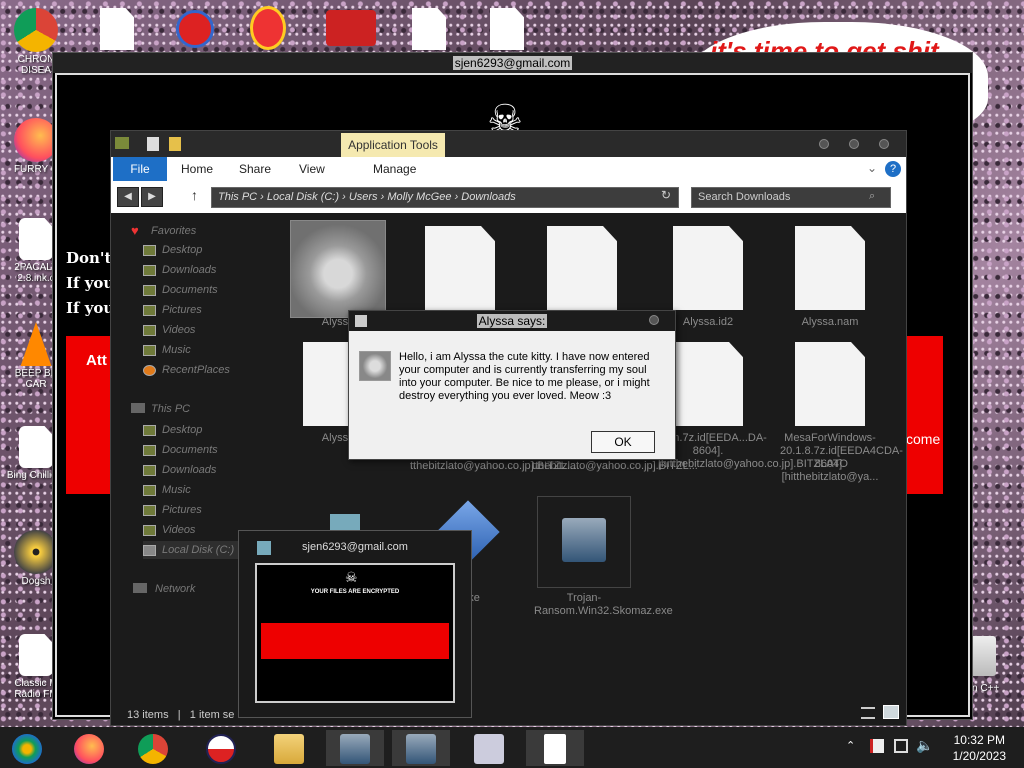 Image resolution: width=1024 pixels, height=768 pixels. Describe the element at coordinates (824, 144) in the screenshot. I see `minimize-button` at that location.